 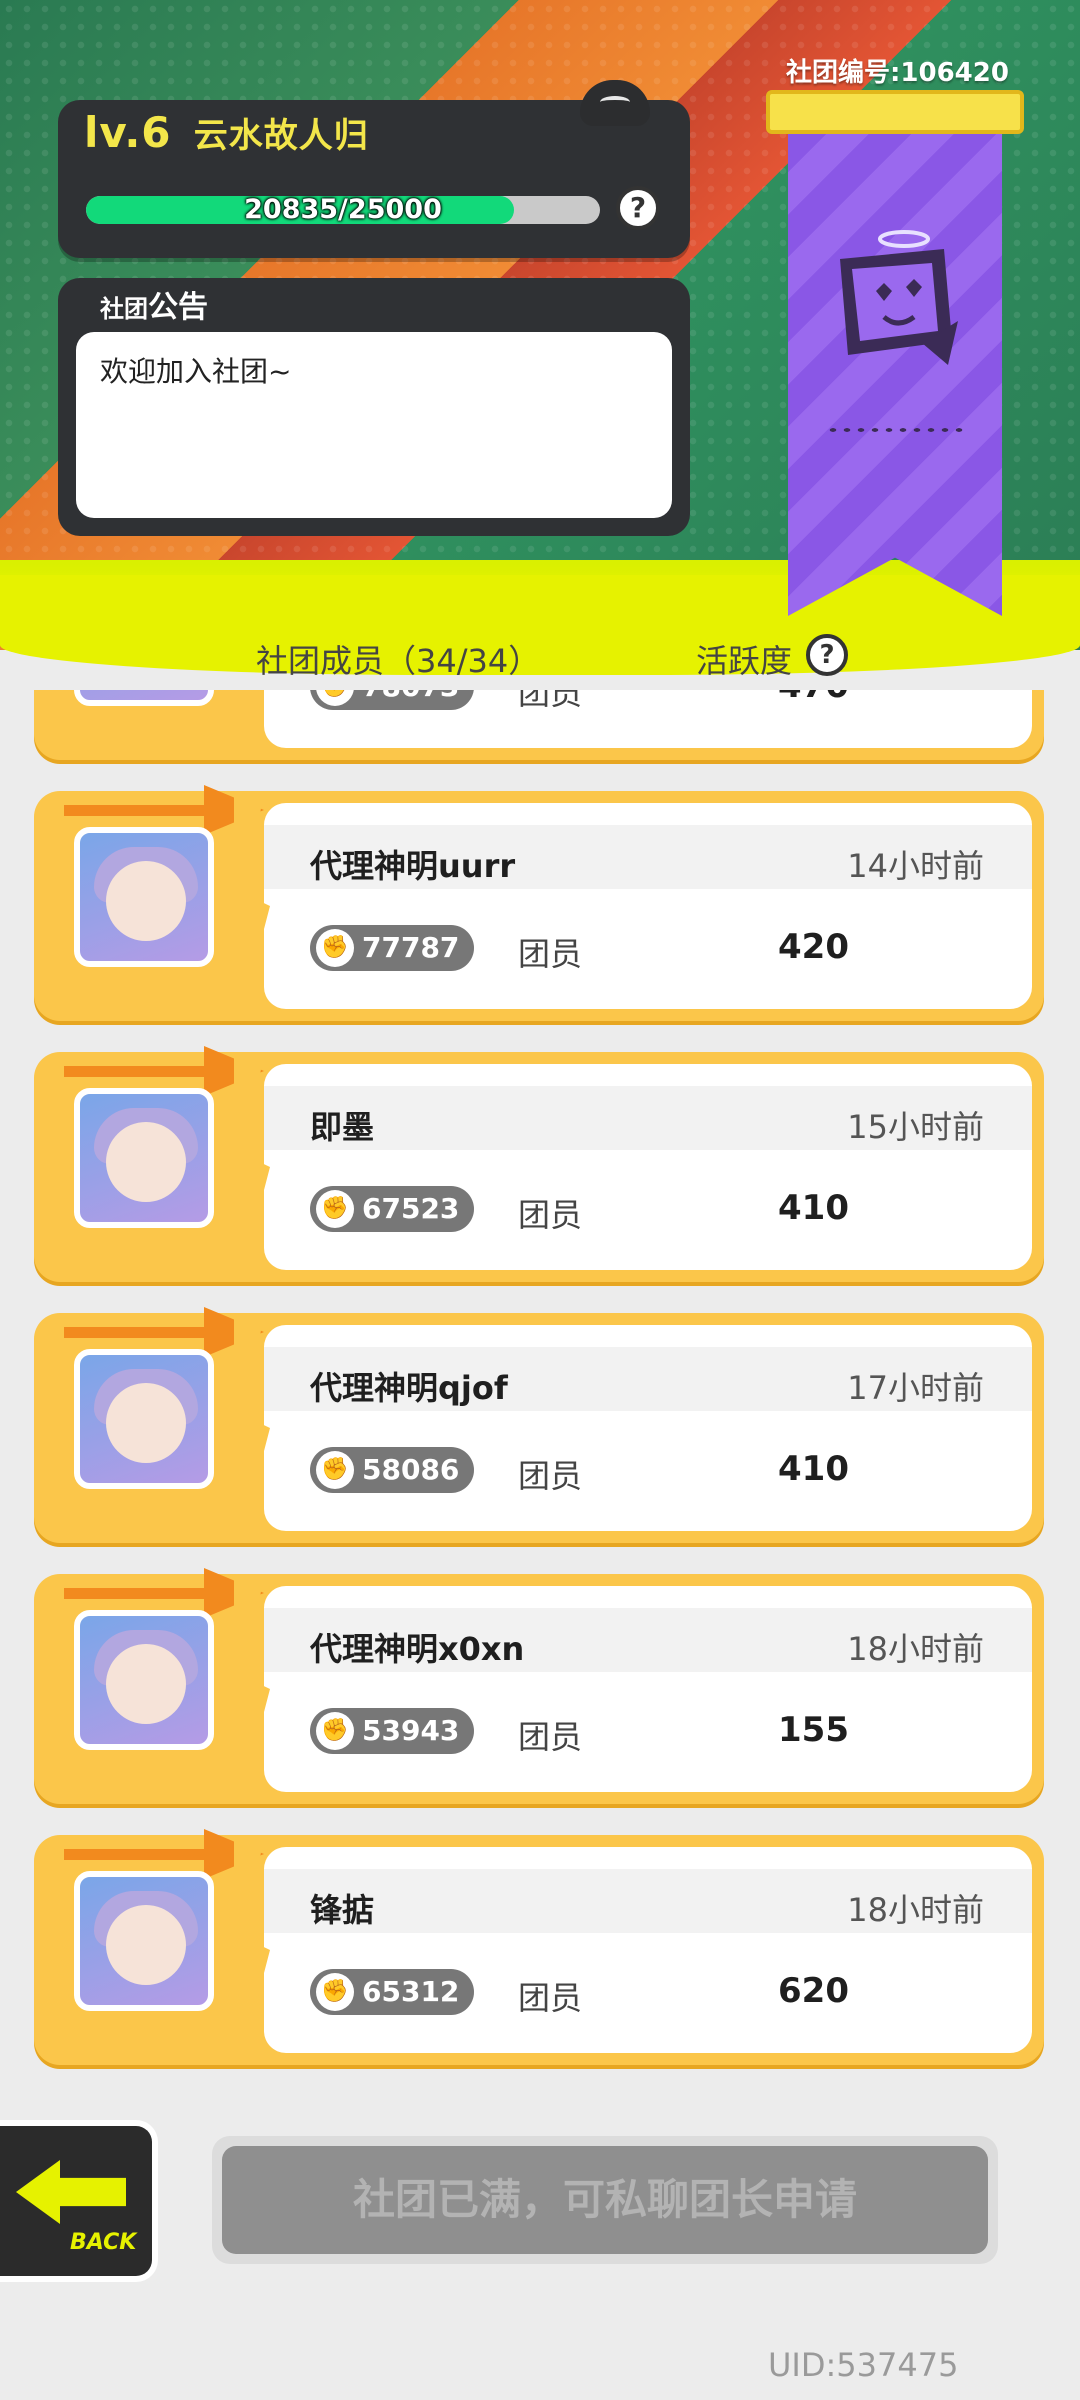 What do you see at coordinates (827, 655) in the screenshot?
I see `activity-help-icon: ?` at bounding box center [827, 655].